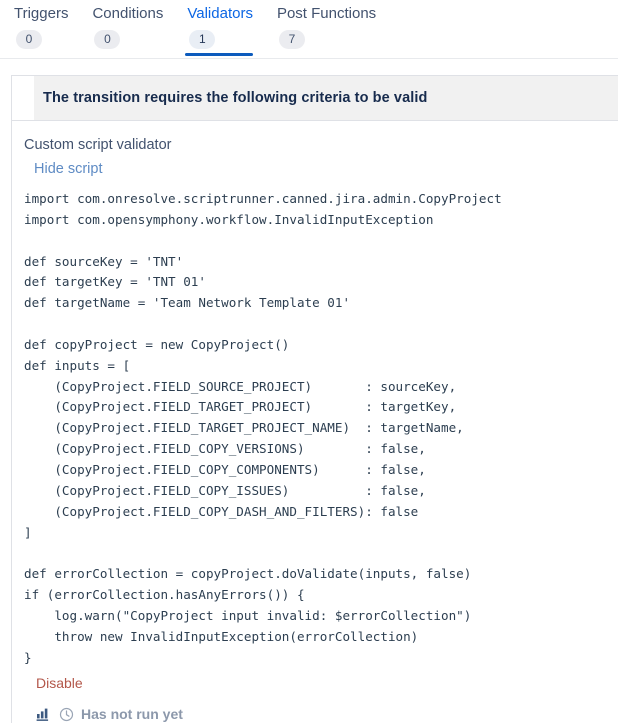  I want to click on hide-script-link: Hide script, so click(68, 169).